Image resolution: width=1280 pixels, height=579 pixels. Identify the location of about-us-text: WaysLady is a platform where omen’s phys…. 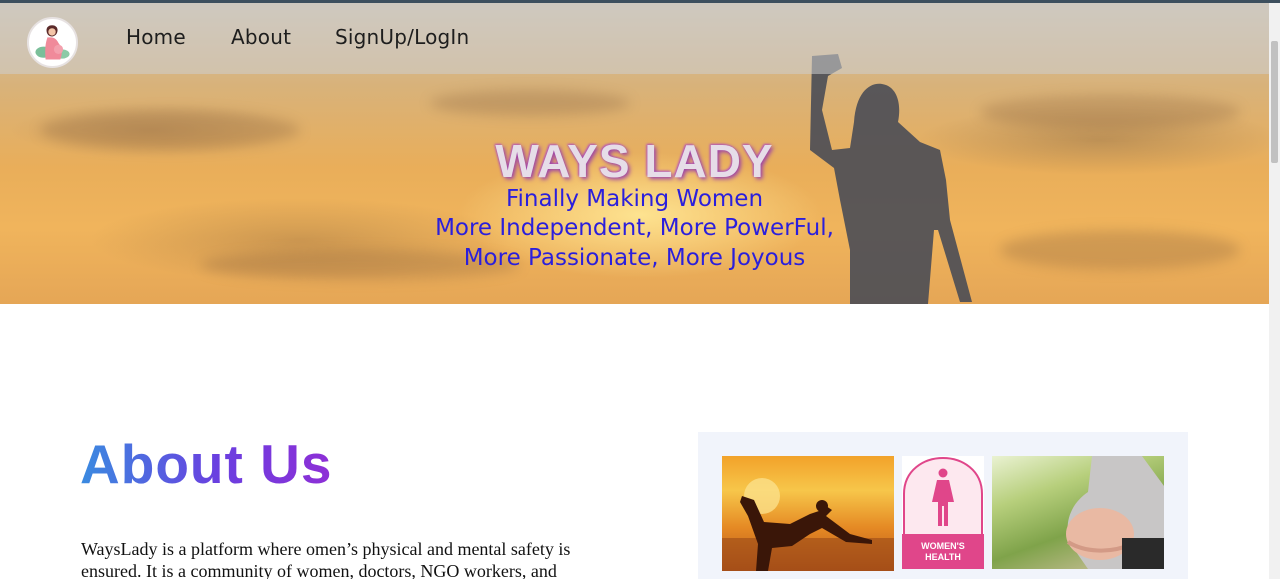
(361, 558).